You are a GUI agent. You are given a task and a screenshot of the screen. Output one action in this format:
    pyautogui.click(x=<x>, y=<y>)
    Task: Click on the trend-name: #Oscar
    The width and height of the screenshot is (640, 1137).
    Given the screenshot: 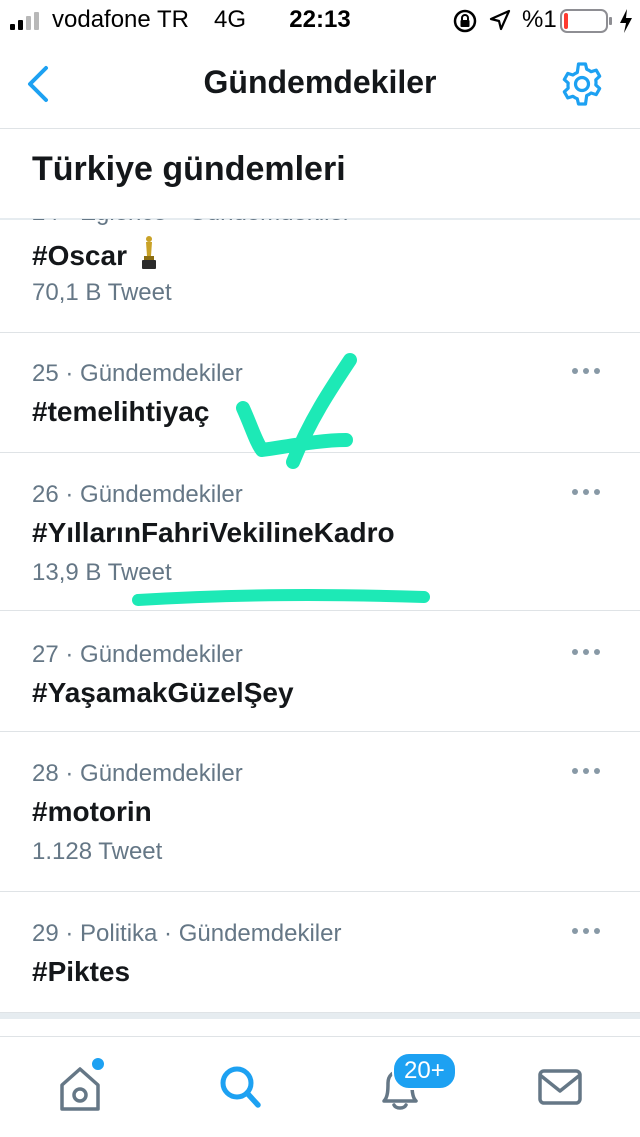 What is the action you would take?
    pyautogui.click(x=95, y=253)
    